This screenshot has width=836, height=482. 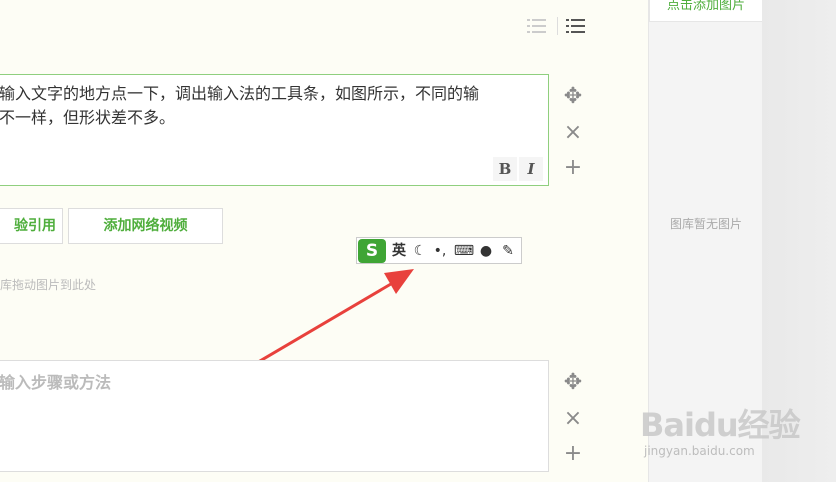 I want to click on watermark-brand: Baidu经验, so click(x=720, y=425).